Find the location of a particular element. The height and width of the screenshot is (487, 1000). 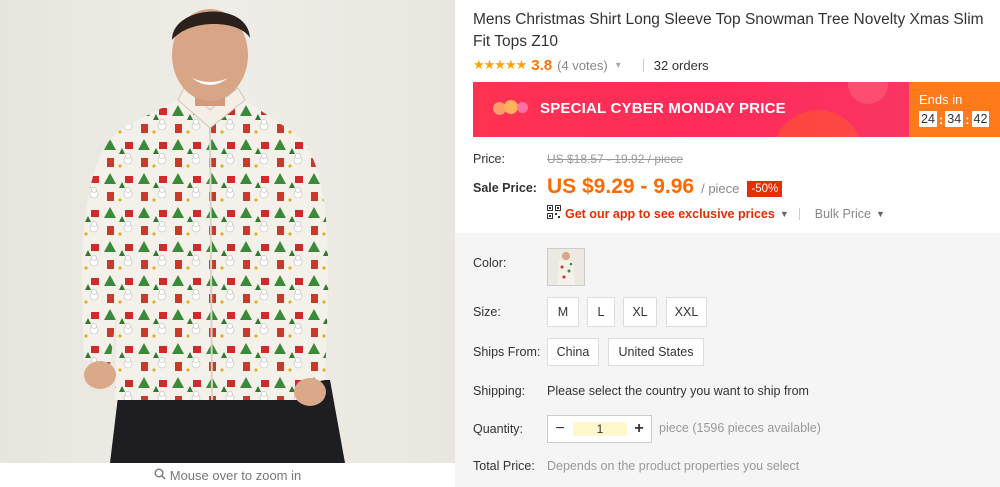

countdown: Ends in 24 : 34 : 42 is located at coordinates (954, 109).